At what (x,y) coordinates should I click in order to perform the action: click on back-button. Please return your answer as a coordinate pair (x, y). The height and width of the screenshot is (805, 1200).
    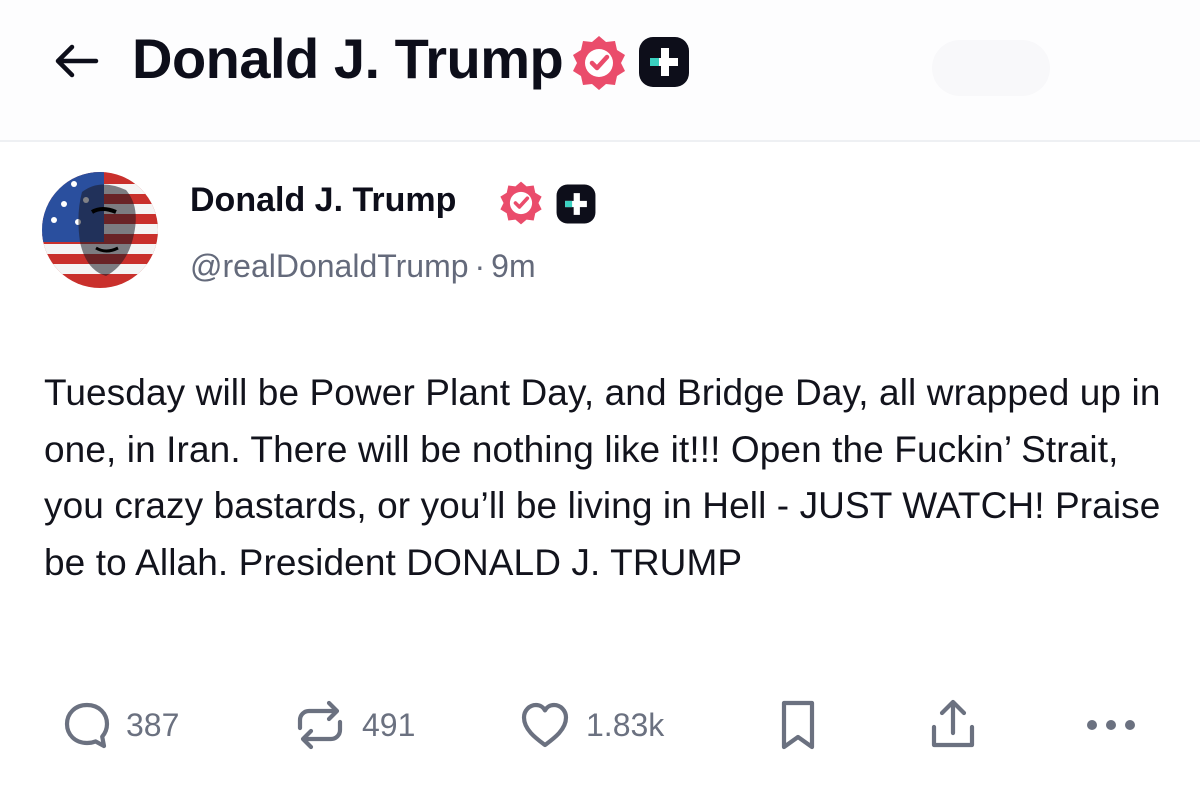
    Looking at the image, I should click on (76, 61).